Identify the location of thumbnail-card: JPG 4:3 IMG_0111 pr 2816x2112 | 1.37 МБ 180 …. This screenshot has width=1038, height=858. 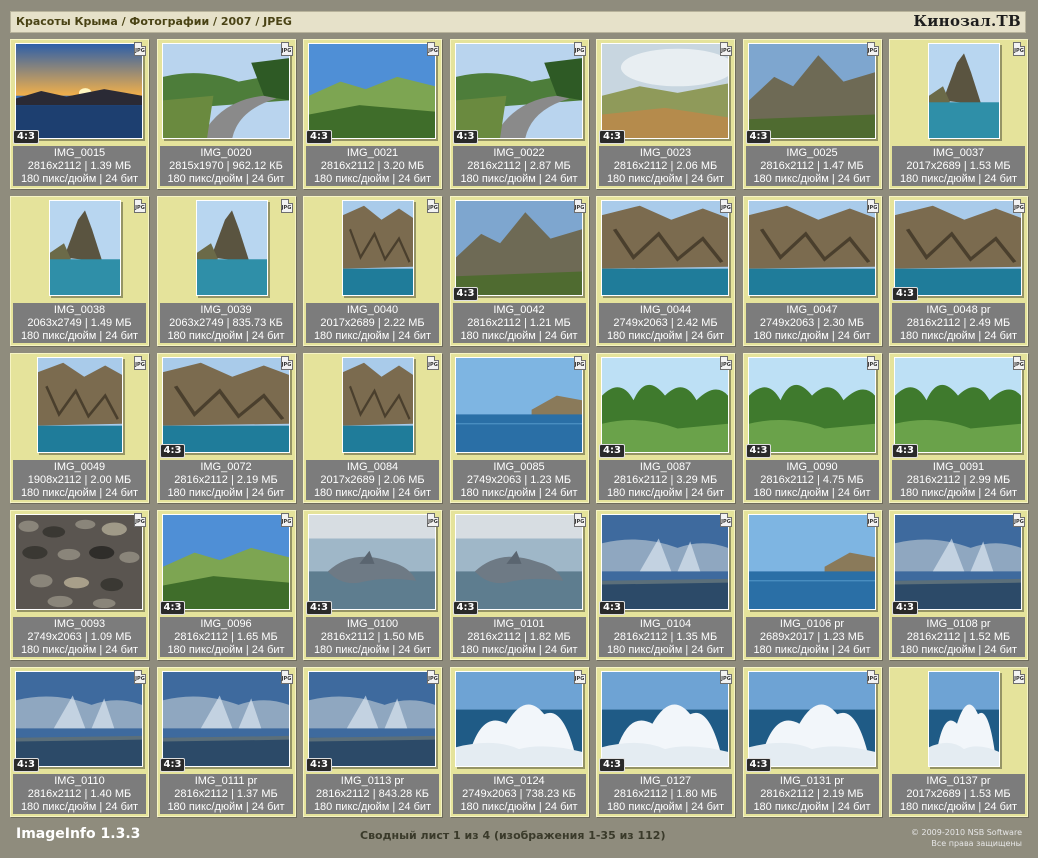
(226, 742).